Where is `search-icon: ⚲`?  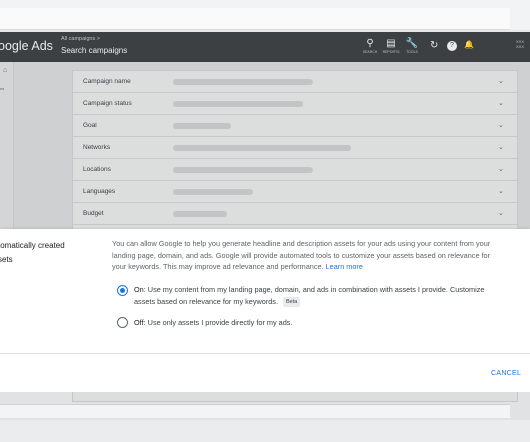 search-icon: ⚲ is located at coordinates (370, 43).